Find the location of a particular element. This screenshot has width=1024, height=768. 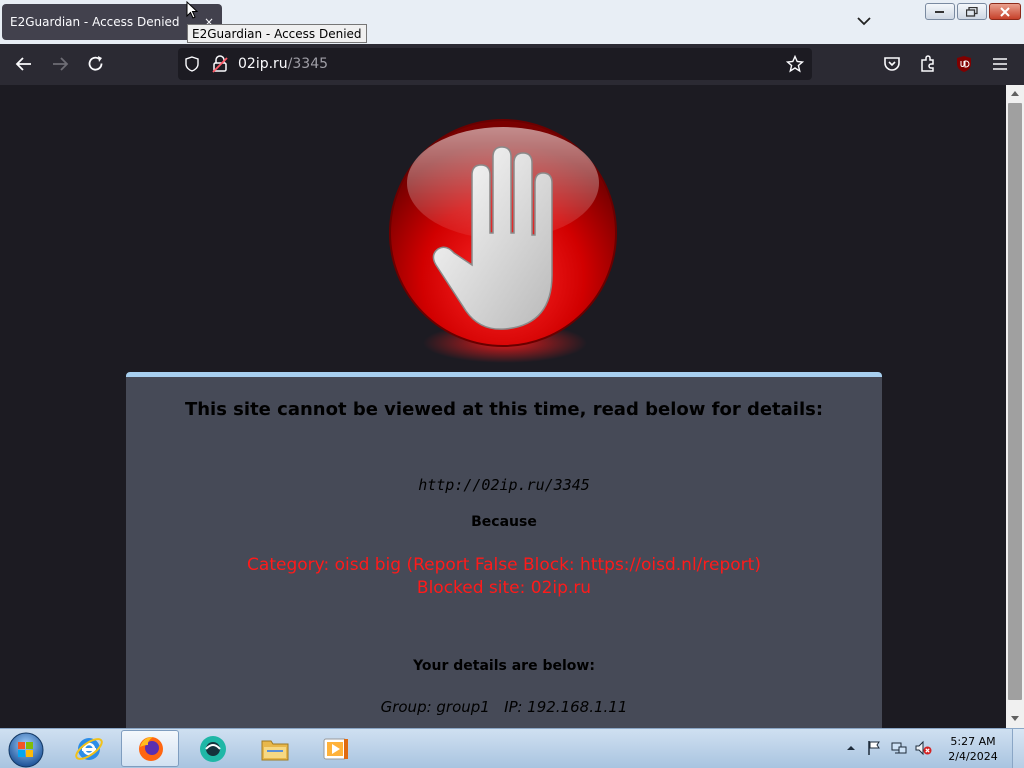

taskbar-file-explorer is located at coordinates (275, 748).